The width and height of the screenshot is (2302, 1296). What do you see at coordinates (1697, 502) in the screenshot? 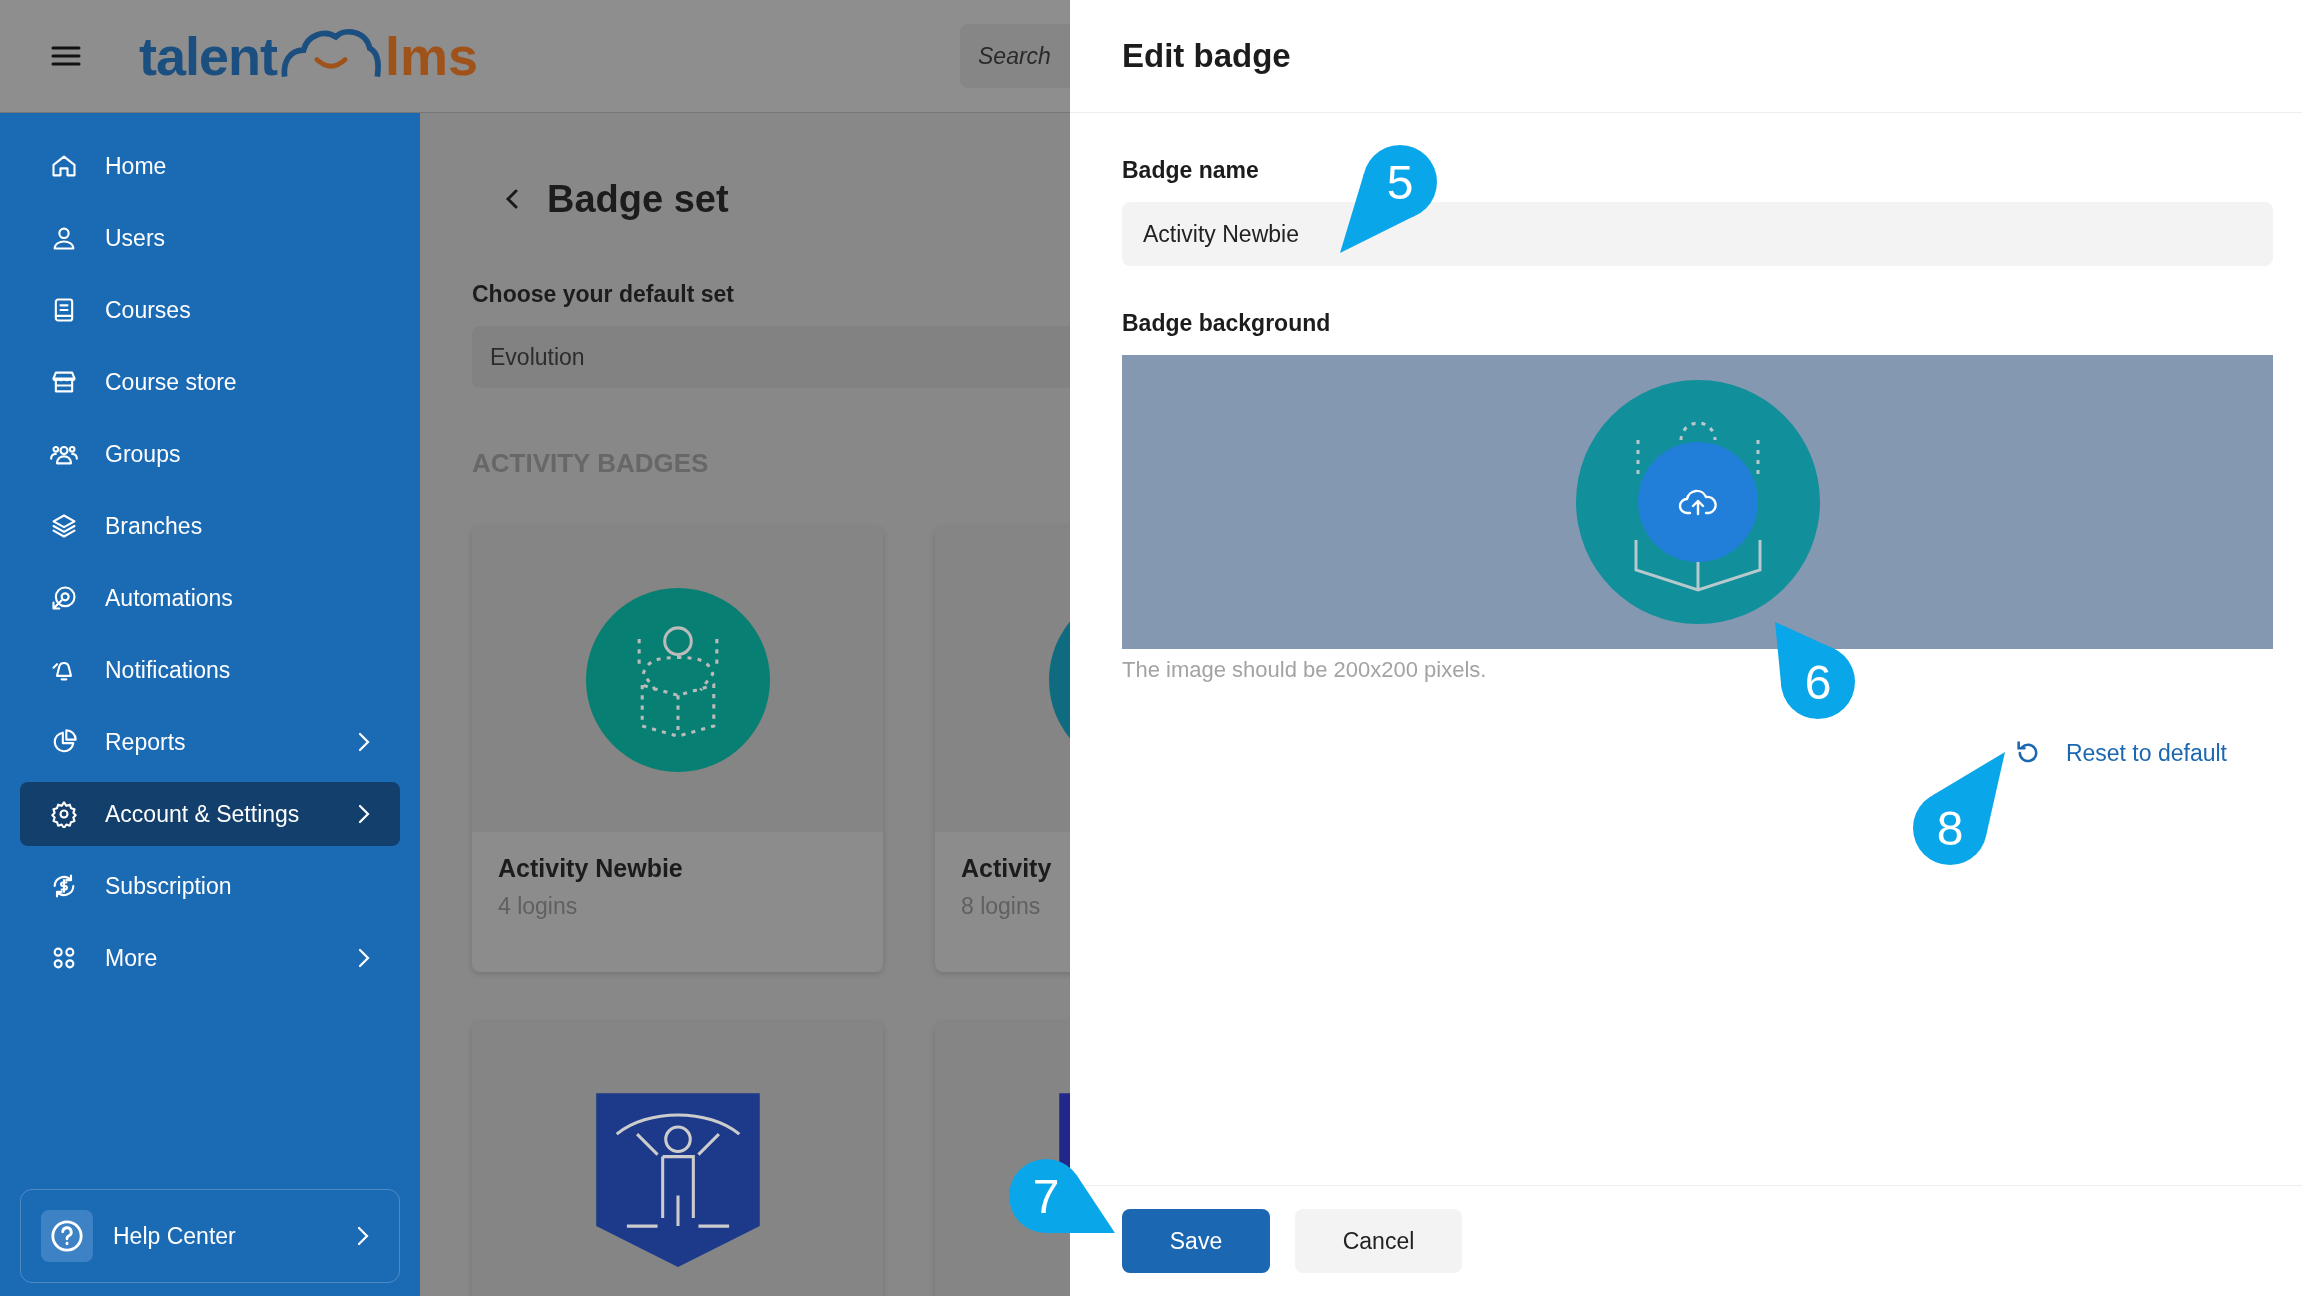
I see `cloud-upload-icon` at bounding box center [1697, 502].